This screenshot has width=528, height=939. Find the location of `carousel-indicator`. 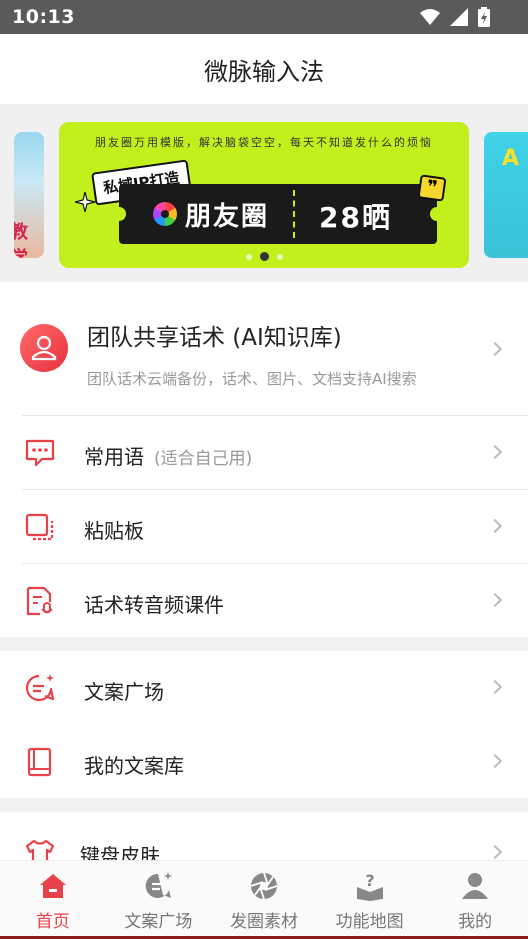

carousel-indicator is located at coordinates (264, 256).